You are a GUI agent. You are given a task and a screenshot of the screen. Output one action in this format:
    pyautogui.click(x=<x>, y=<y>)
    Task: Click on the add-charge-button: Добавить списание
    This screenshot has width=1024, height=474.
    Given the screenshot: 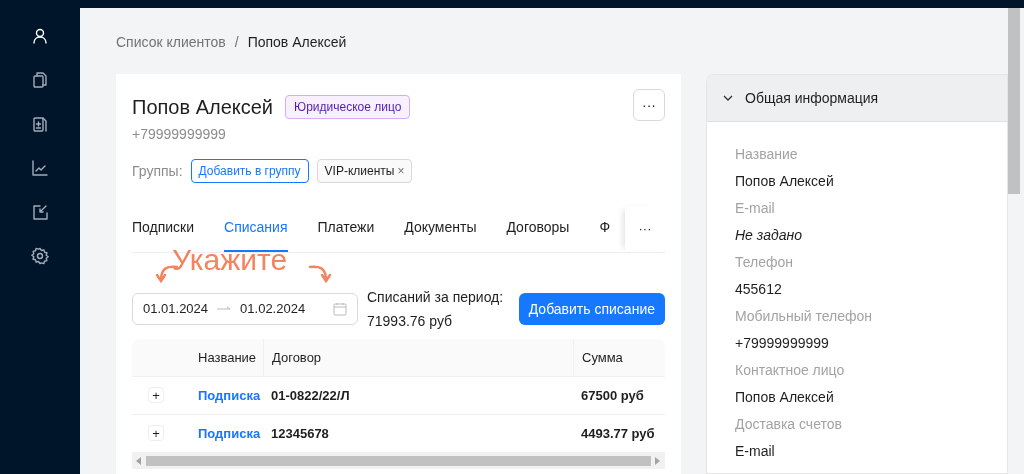 What is the action you would take?
    pyautogui.click(x=591, y=309)
    